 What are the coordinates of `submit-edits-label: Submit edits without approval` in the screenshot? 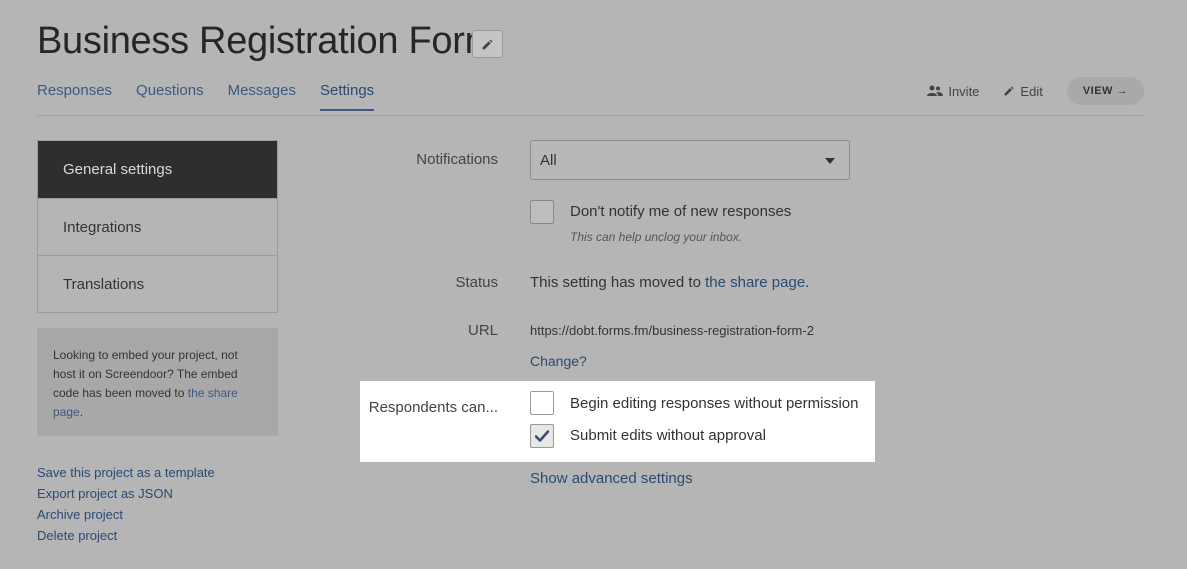 It's located at (668, 435).